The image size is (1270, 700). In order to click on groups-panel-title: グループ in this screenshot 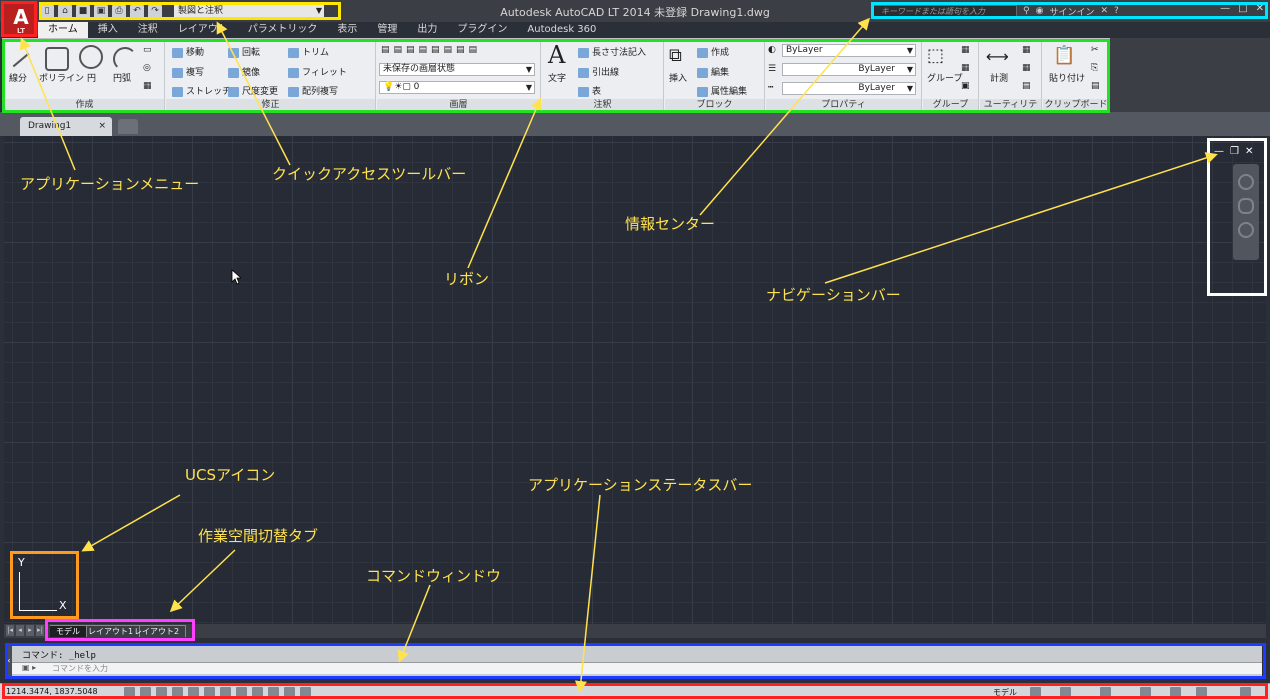, I will do `click(950, 105)`.